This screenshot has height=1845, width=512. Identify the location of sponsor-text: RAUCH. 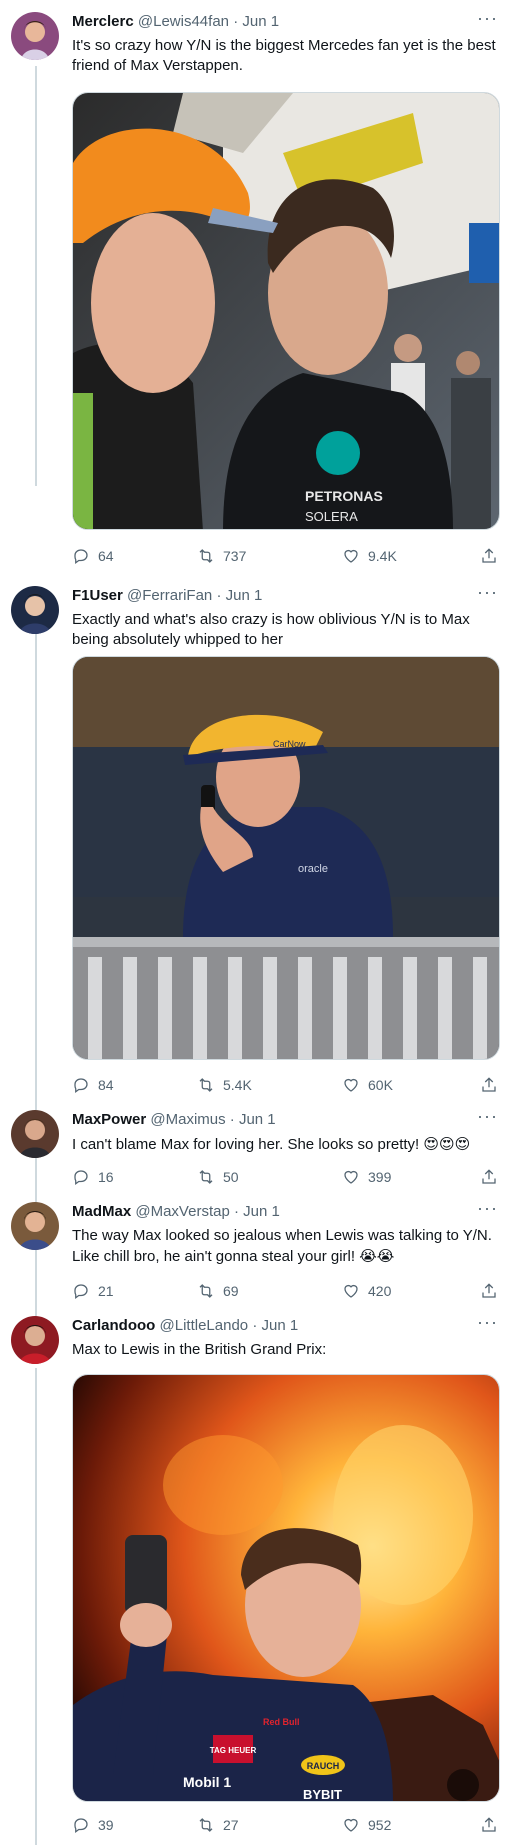
(323, 1766).